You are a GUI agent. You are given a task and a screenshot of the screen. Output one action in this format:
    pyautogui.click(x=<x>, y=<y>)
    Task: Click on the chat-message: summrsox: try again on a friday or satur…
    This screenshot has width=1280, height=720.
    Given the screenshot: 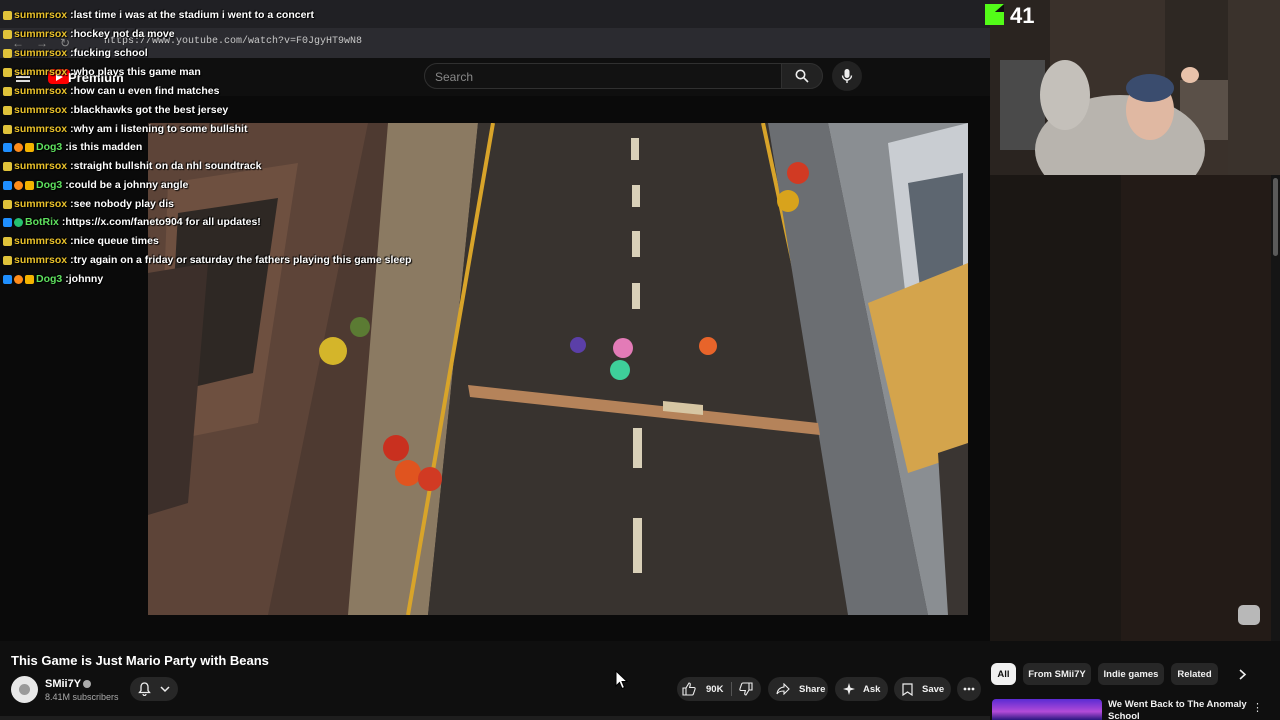 What is the action you would take?
    pyautogui.click(x=207, y=260)
    